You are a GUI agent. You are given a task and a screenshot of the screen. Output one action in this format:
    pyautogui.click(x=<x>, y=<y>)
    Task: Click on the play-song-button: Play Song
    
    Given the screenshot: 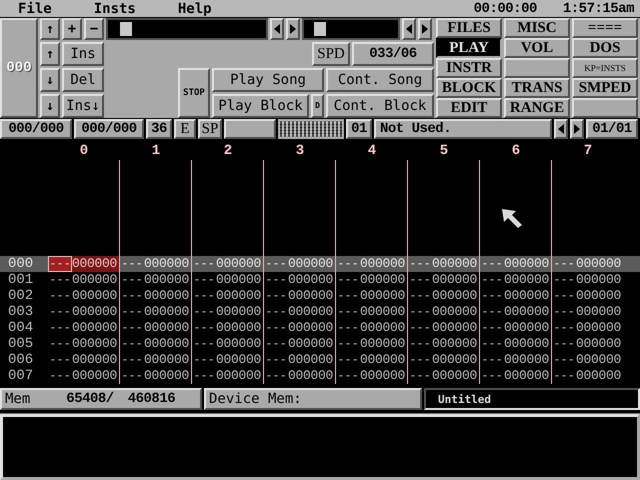 What is the action you would take?
    pyautogui.click(x=268, y=80)
    